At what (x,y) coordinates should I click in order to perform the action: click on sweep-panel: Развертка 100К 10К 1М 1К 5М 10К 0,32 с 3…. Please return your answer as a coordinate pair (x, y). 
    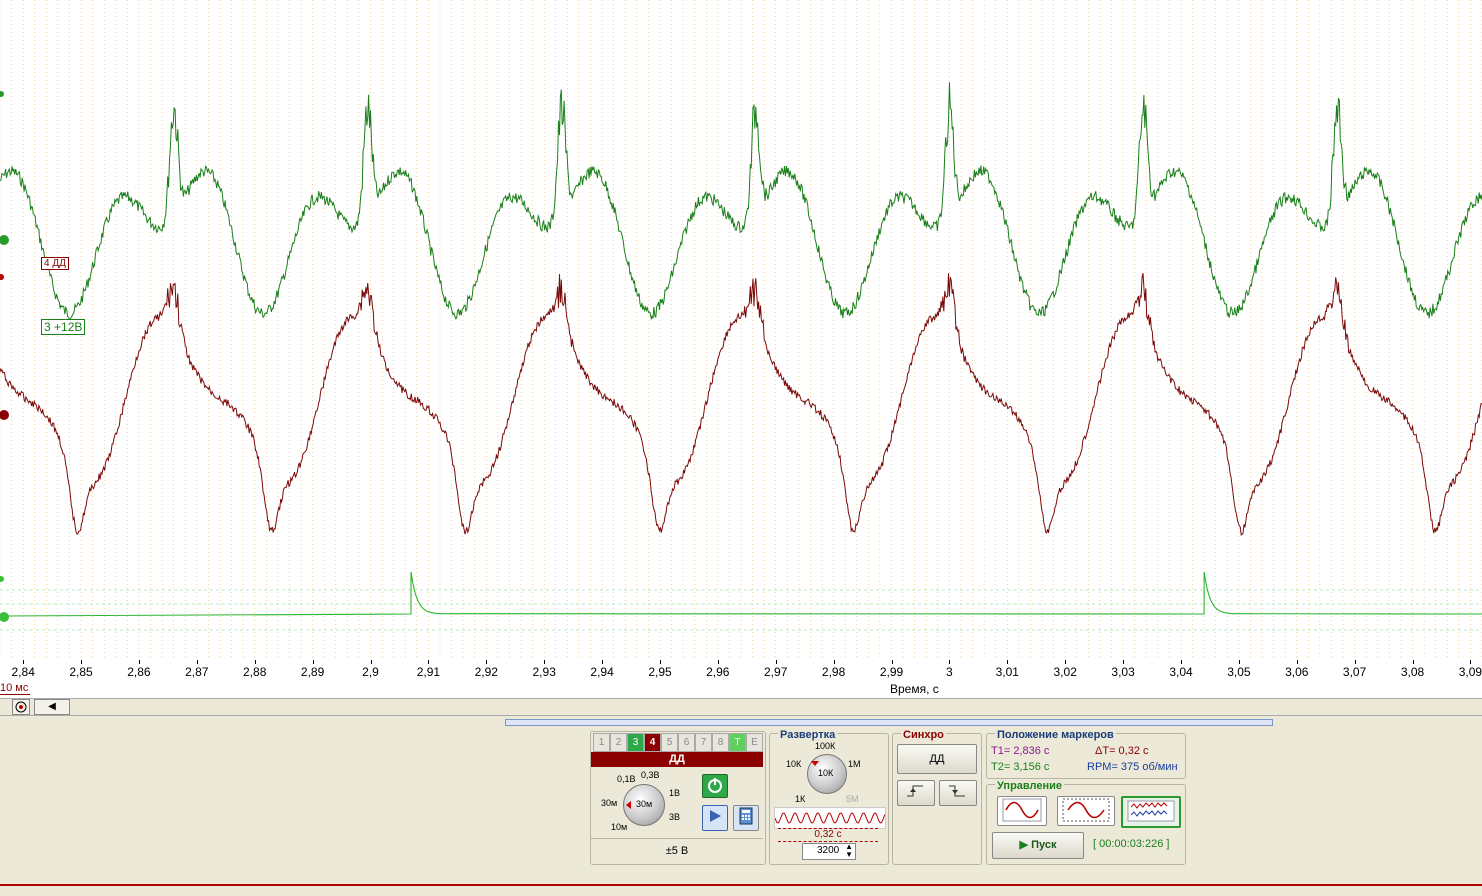
    Looking at the image, I should click on (829, 797).